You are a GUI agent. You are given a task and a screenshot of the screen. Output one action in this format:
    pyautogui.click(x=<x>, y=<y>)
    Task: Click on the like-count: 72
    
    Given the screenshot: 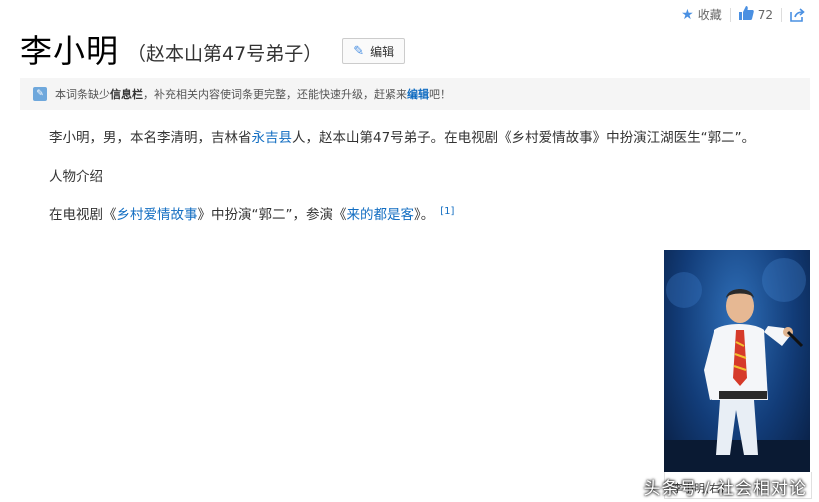 What is the action you would take?
    pyautogui.click(x=765, y=14)
    